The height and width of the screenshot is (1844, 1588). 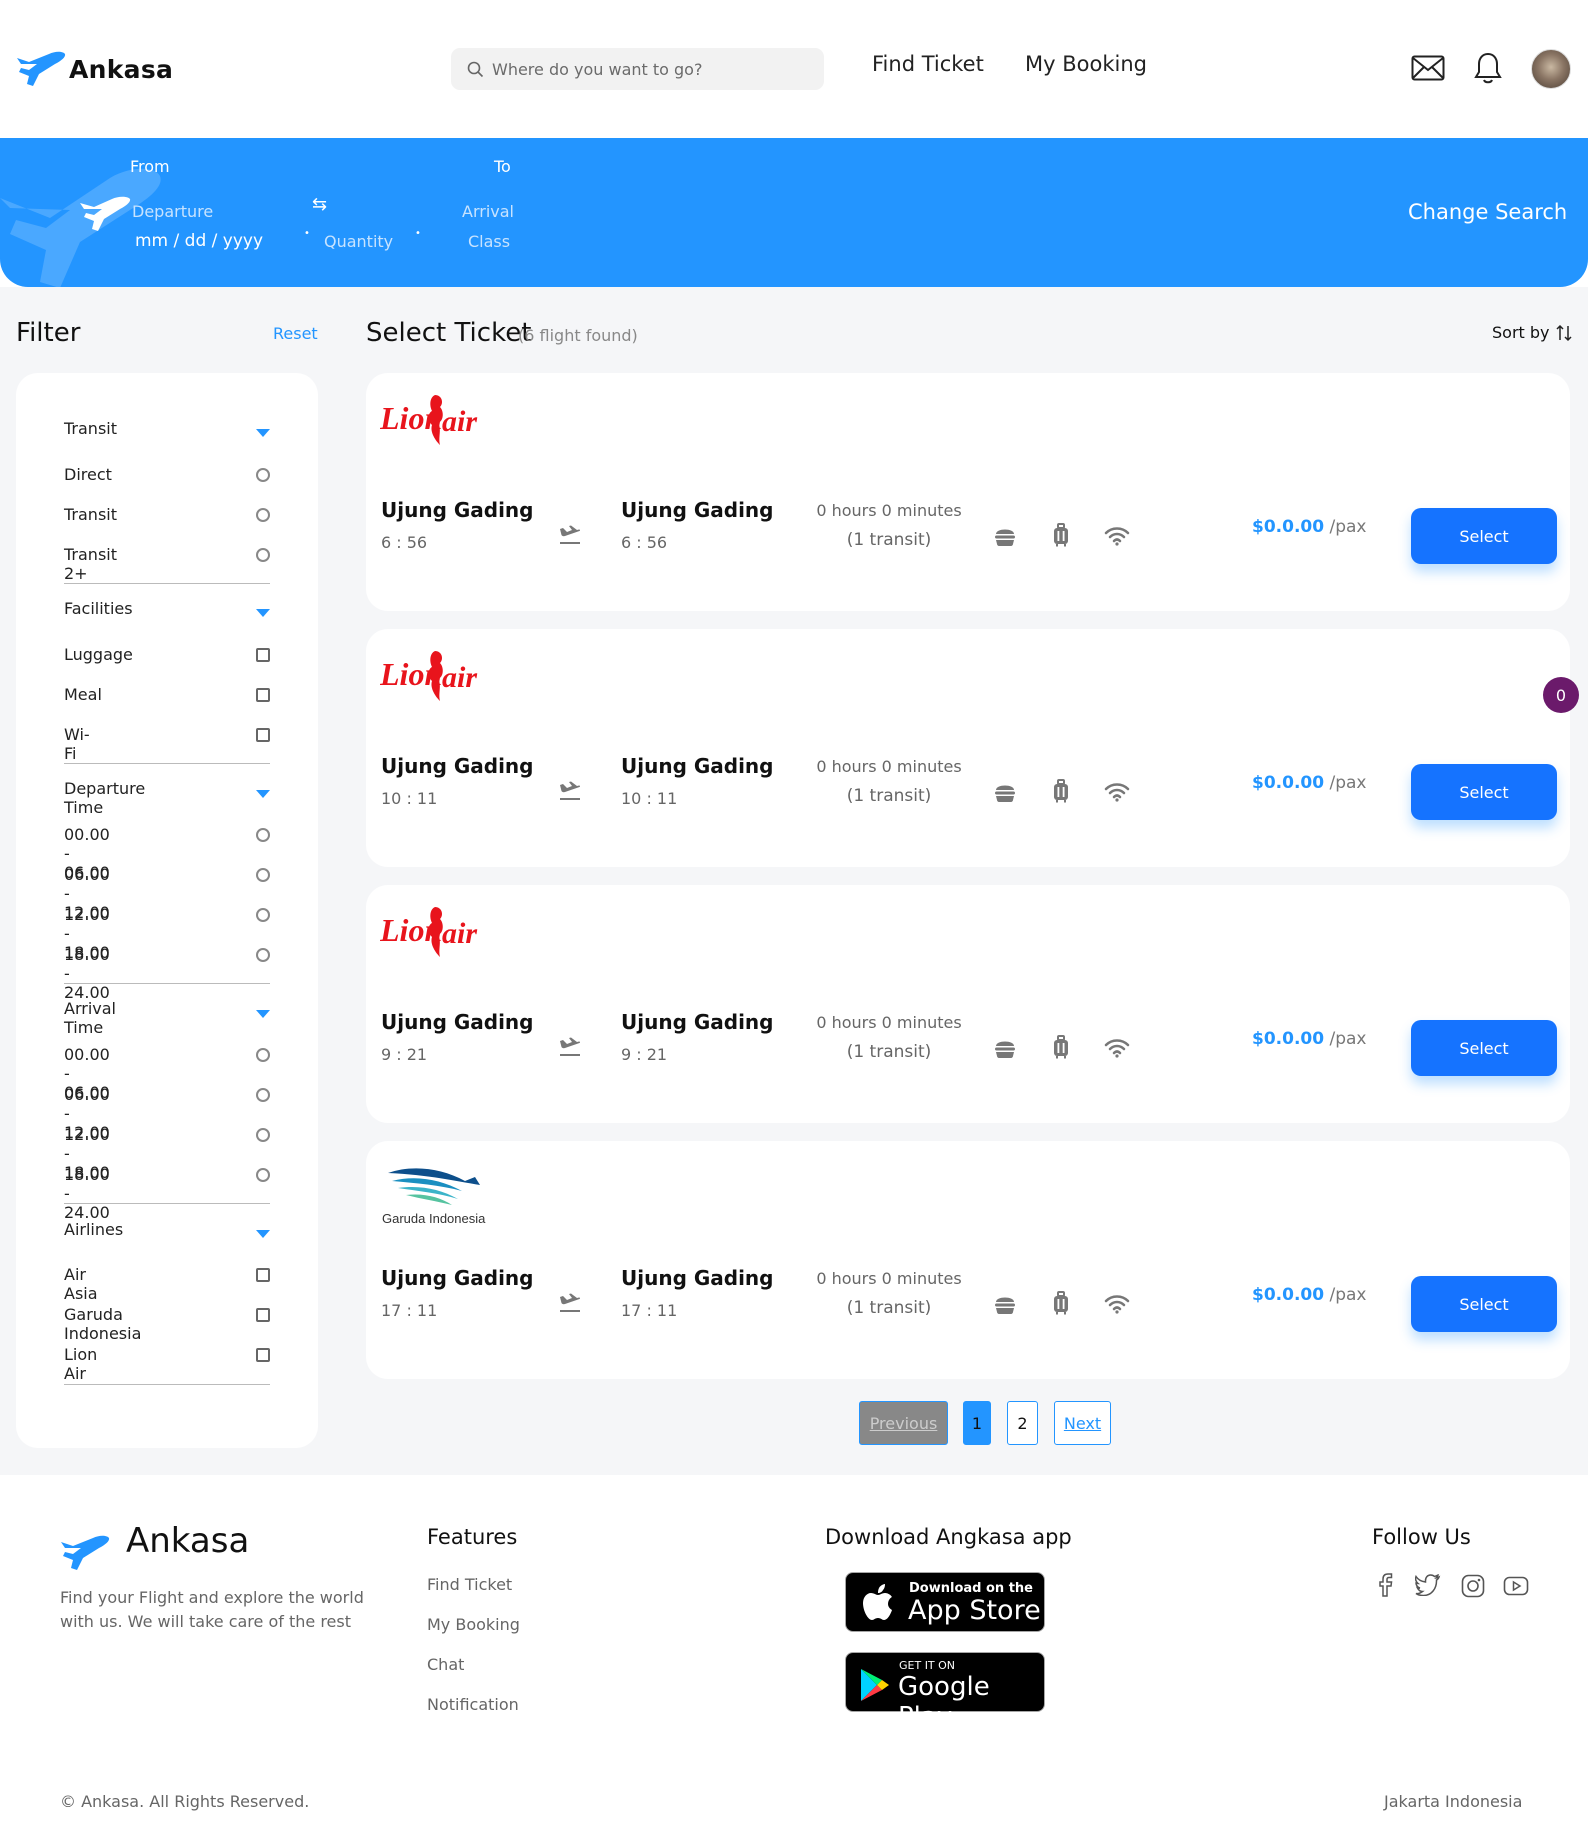 I want to click on from-label: From, so click(x=150, y=166).